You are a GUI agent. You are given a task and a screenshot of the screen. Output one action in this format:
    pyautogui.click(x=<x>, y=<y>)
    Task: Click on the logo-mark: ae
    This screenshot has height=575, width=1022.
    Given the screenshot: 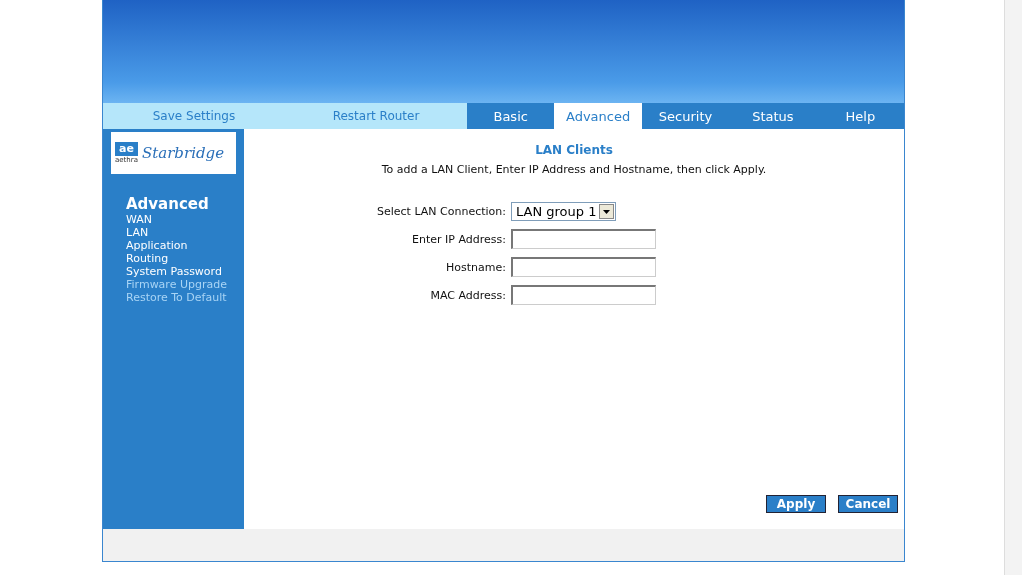 What is the action you would take?
    pyautogui.click(x=126, y=149)
    